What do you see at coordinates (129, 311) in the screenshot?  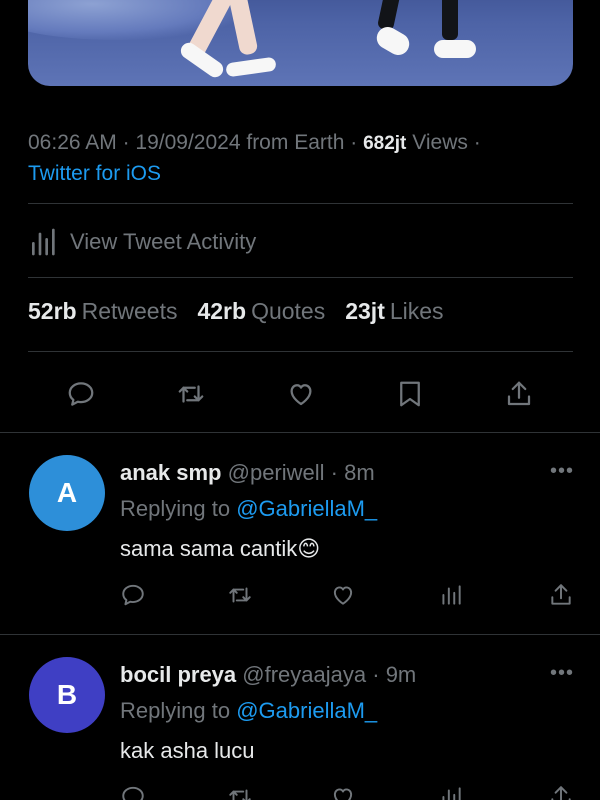 I see `stat-label: Retweets` at bounding box center [129, 311].